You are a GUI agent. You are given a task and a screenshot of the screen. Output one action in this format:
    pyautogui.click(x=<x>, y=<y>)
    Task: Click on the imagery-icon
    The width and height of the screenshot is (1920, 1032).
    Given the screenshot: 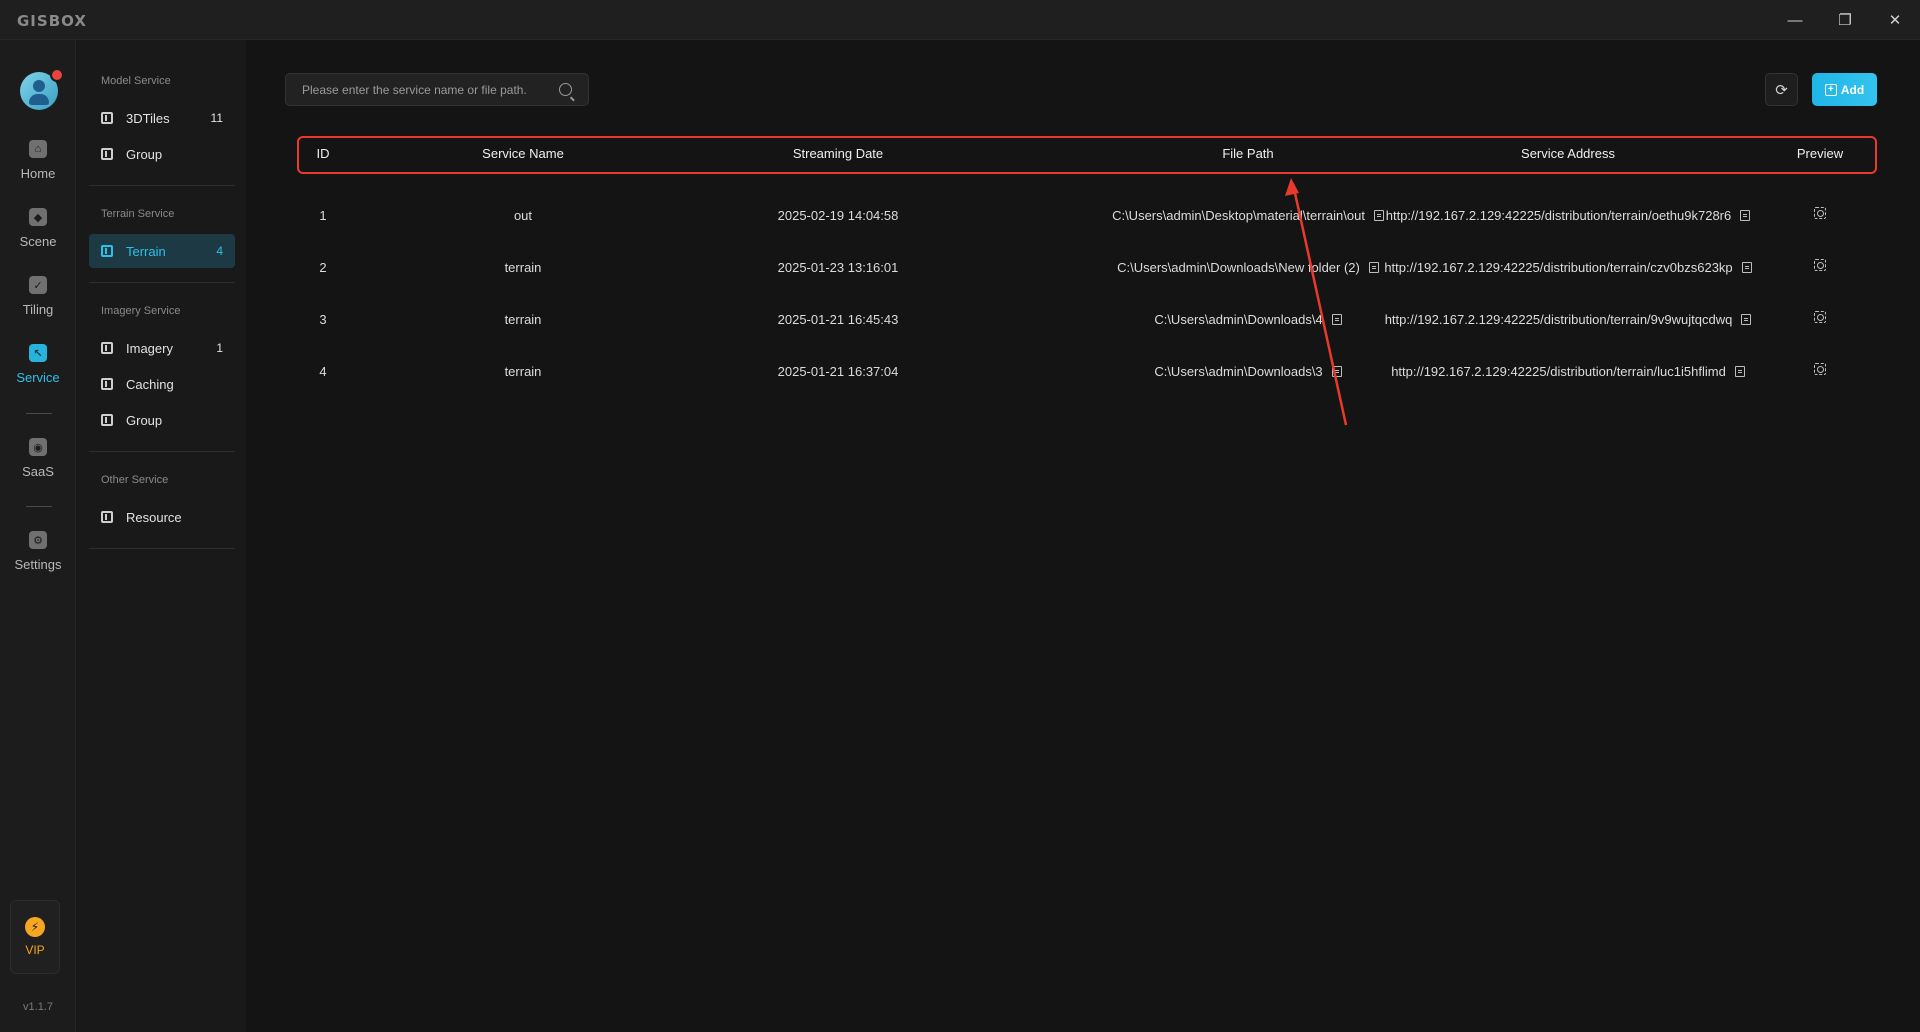 What is the action you would take?
    pyautogui.click(x=107, y=348)
    